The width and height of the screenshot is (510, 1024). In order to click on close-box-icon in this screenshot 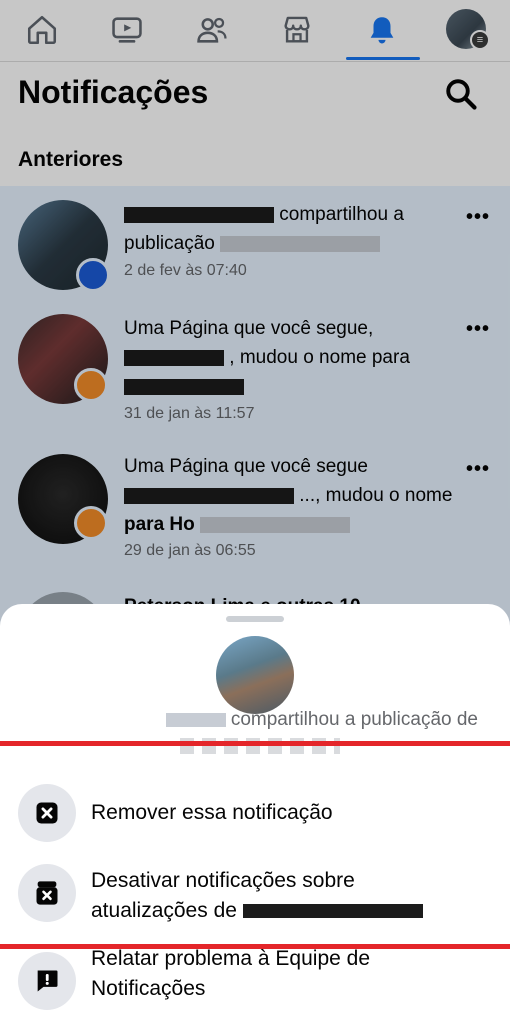, I will do `click(47, 813)`.